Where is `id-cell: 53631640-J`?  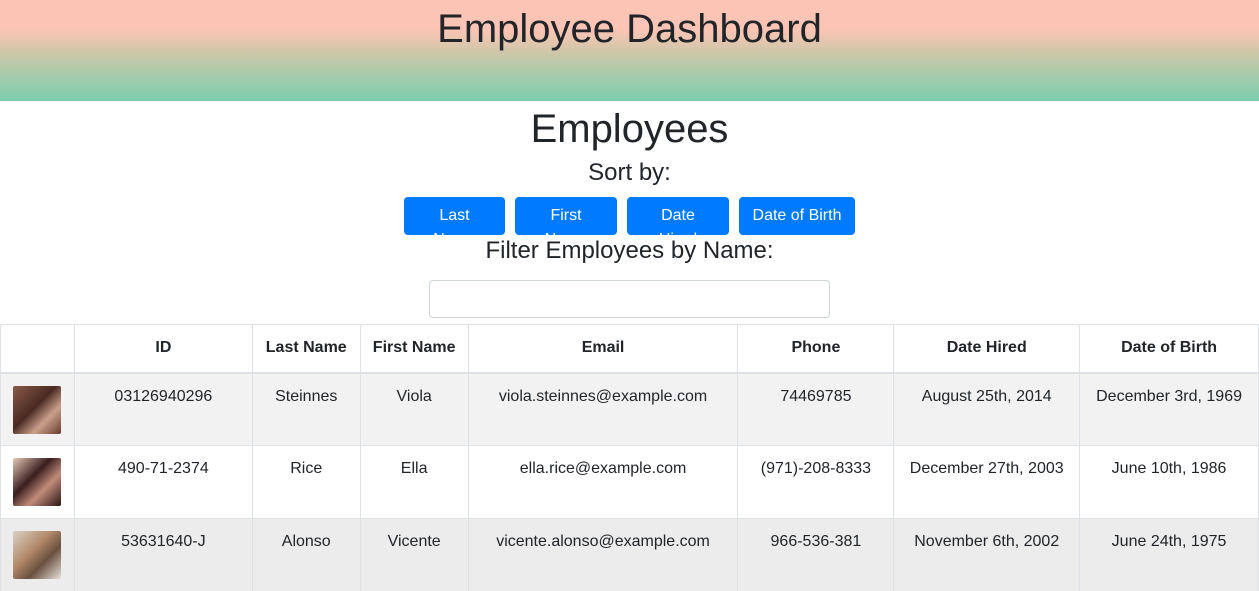
id-cell: 53631640-J is located at coordinates (163, 554).